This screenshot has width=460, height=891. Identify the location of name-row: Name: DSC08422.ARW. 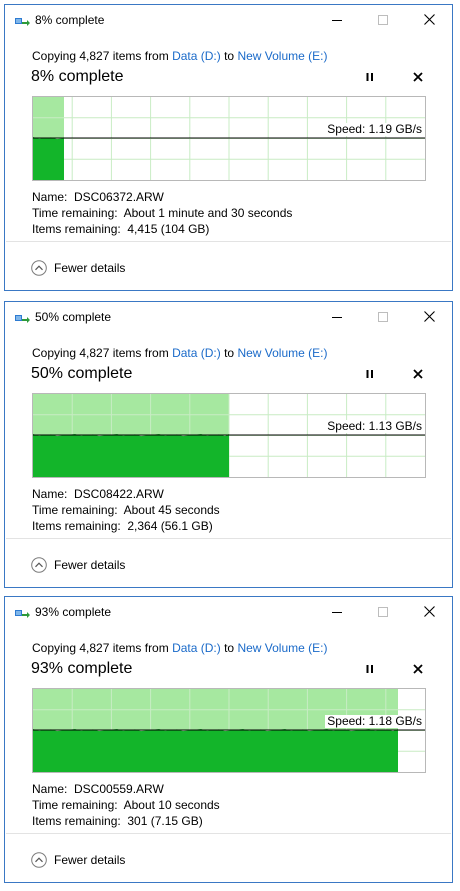
(126, 494).